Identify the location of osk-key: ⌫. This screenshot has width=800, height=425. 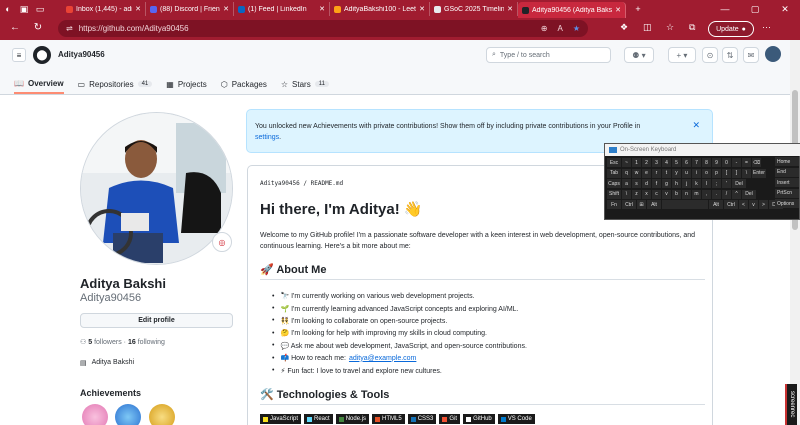
(756, 162).